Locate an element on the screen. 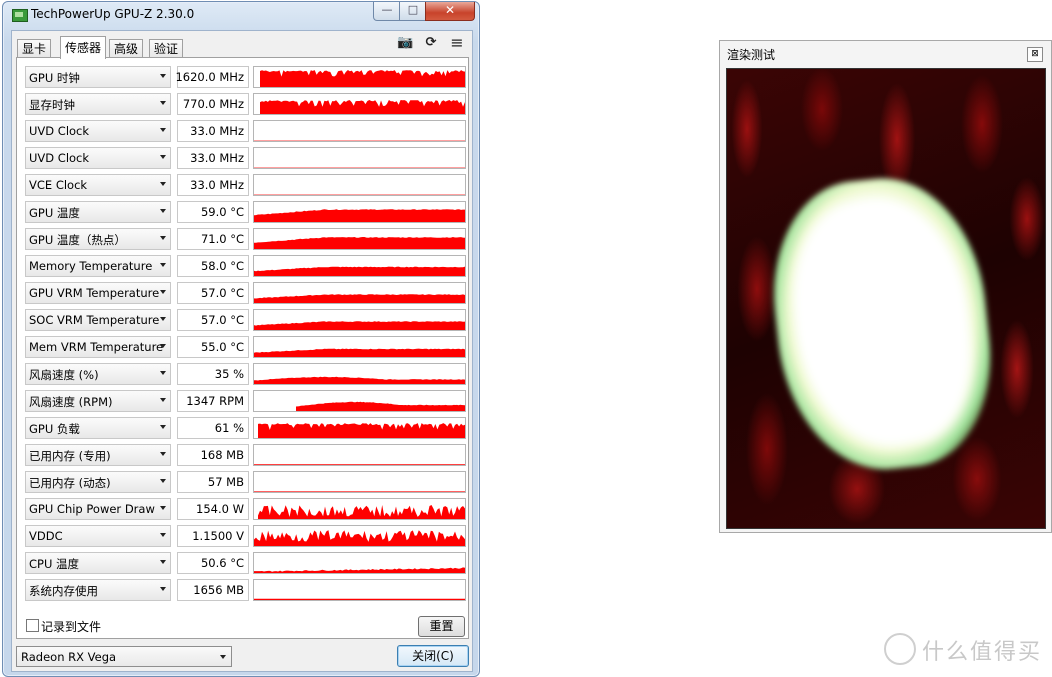  sensor-name-dropdown: GPU 负载 is located at coordinates (98, 428).